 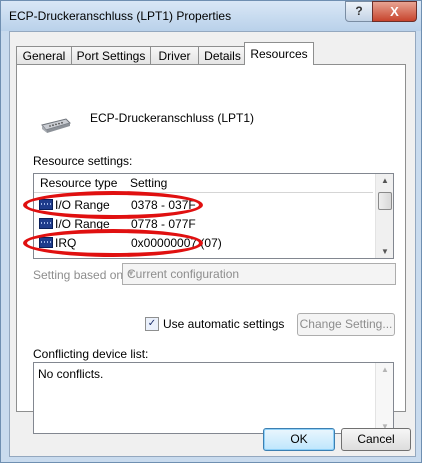 I want to click on setting-based-on-select: Current configuration ▼, so click(x=259, y=274).